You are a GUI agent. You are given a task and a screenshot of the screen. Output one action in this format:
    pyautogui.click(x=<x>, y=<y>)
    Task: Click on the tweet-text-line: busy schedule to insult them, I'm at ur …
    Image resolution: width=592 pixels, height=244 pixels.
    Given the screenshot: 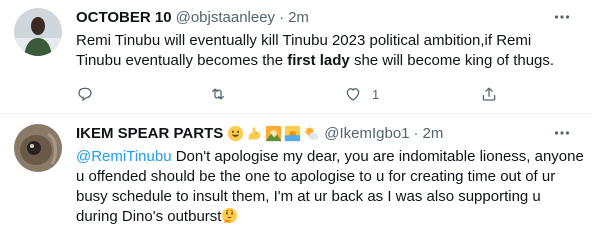 What is the action you would take?
    pyautogui.click(x=308, y=196)
    